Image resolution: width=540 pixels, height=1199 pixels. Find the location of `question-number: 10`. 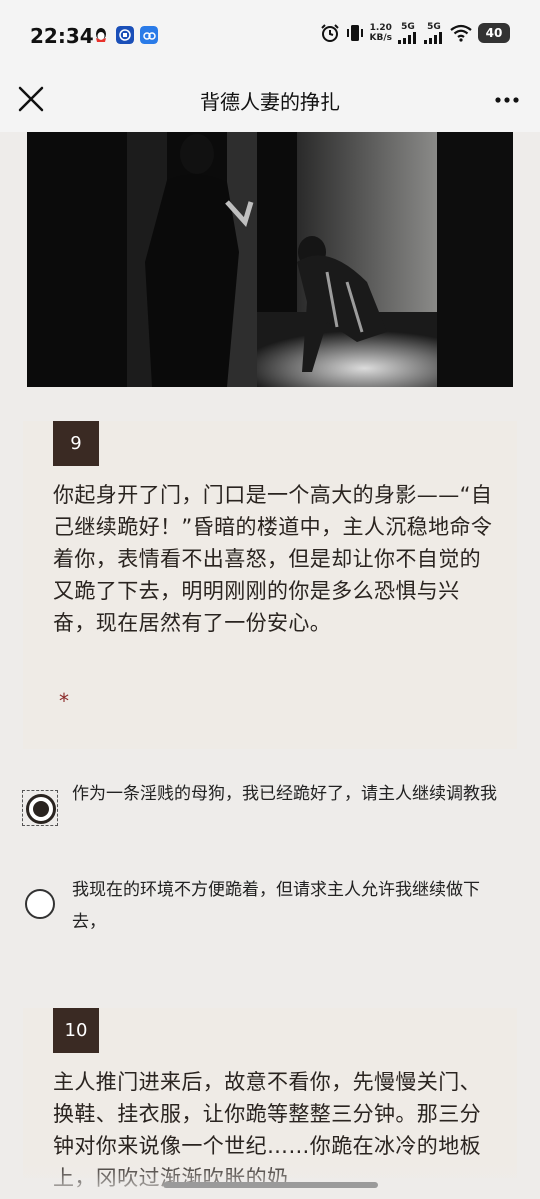

question-number: 10 is located at coordinates (76, 1030).